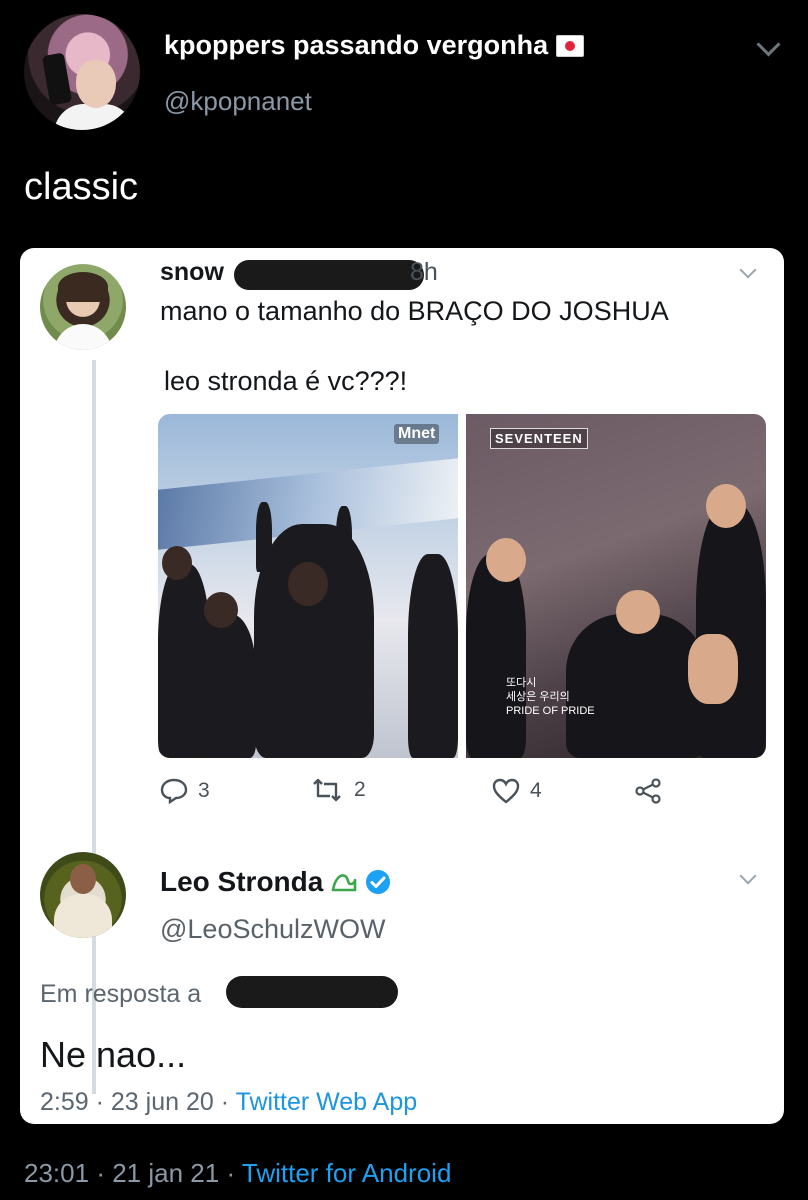 This screenshot has width=808, height=1200. What do you see at coordinates (174, 791) in the screenshot?
I see `reply-icon` at bounding box center [174, 791].